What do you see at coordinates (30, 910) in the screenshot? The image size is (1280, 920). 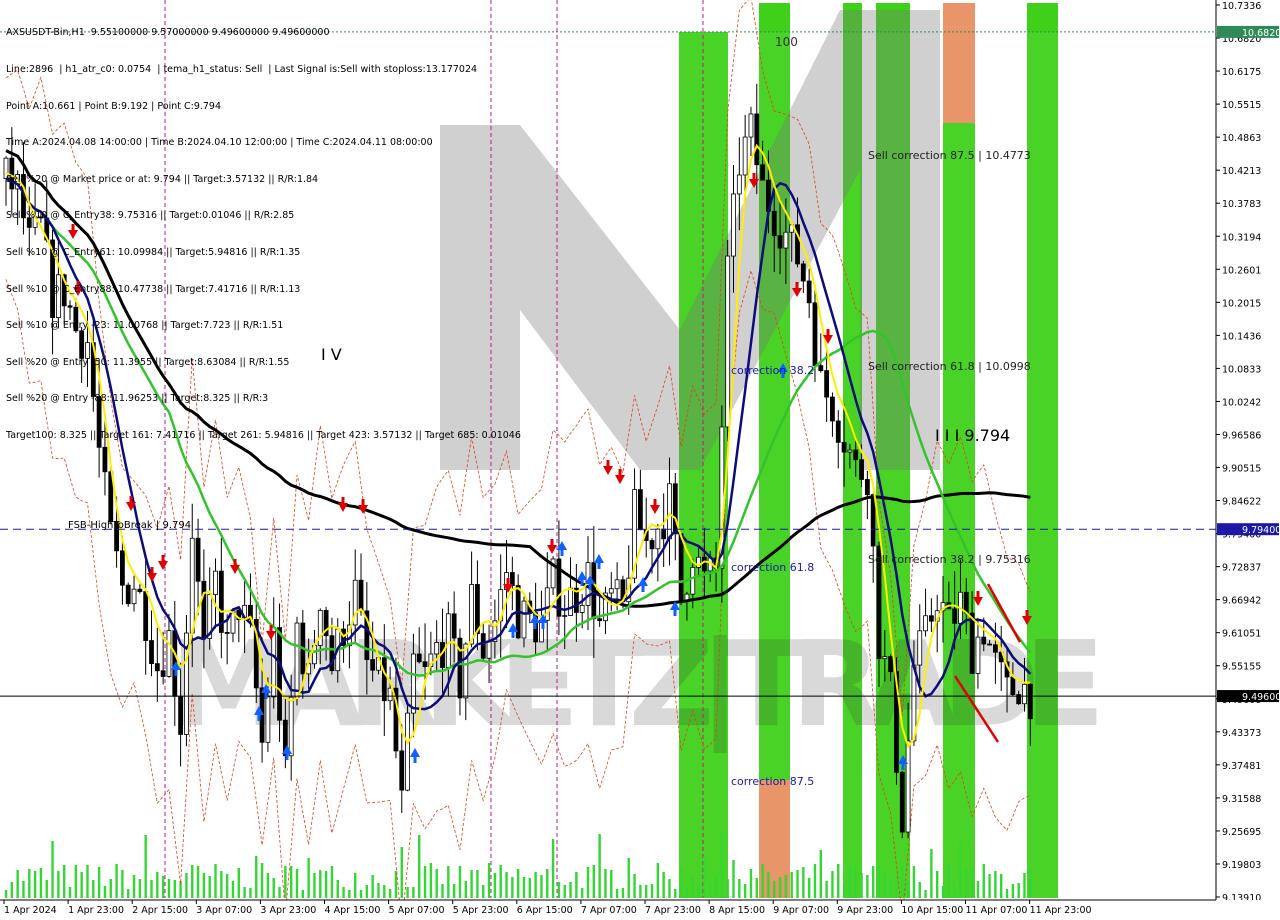 I see `time-tick-label: 1 Apr 2024` at bounding box center [30, 910].